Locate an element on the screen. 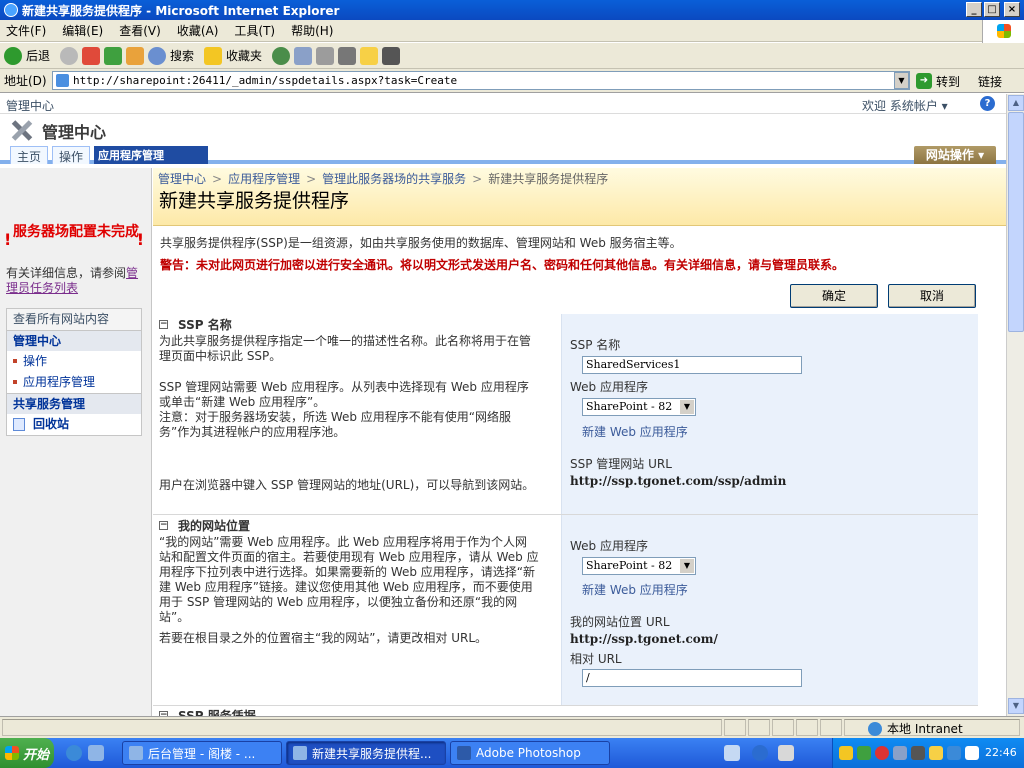  welcome-menu: 欢迎 系统帐户 ▾ is located at coordinates (905, 105).